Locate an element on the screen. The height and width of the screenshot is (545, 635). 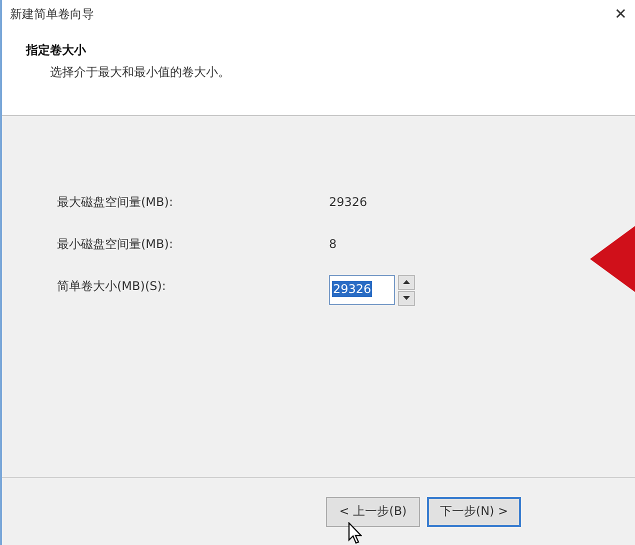
field-label: 最大磁盘空间量(MB): is located at coordinates (115, 202).